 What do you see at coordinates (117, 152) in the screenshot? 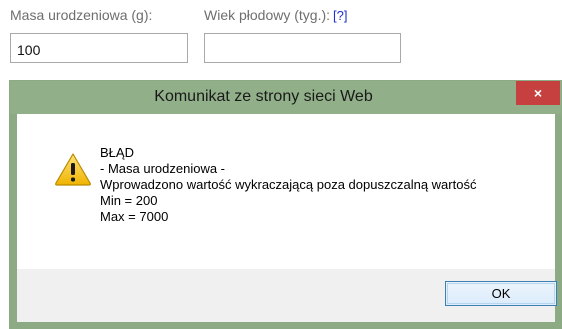
I see `message-line: BŁĄD` at bounding box center [117, 152].